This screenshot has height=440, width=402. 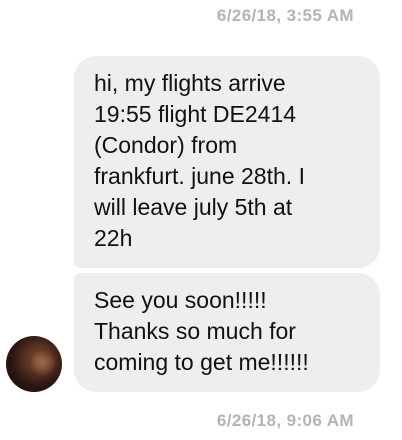 What do you see at coordinates (43, 363) in the screenshot?
I see `avatar-photo-detail` at bounding box center [43, 363].